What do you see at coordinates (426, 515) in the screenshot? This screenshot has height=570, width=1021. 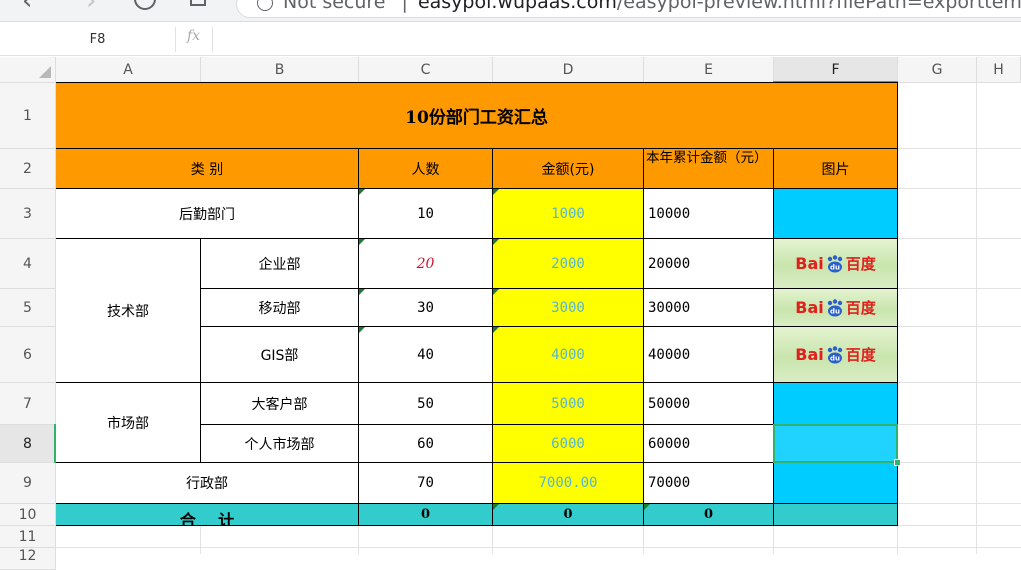 I see `cell-total-people: 0` at bounding box center [426, 515].